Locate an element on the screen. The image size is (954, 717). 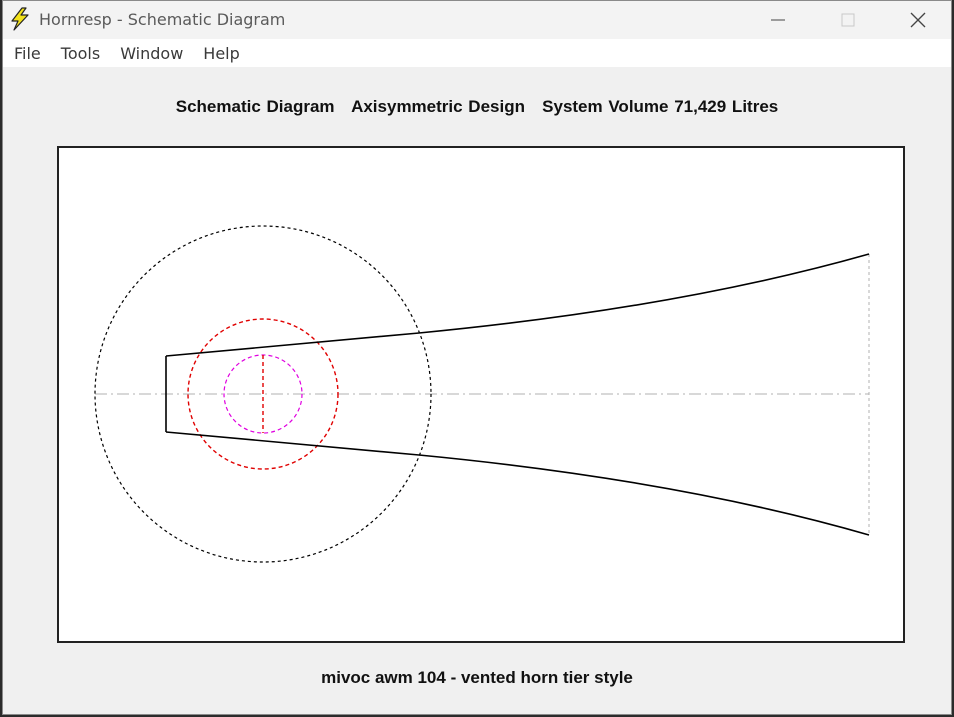
menu-bar: File Tools Window Help is located at coordinates (477, 53).